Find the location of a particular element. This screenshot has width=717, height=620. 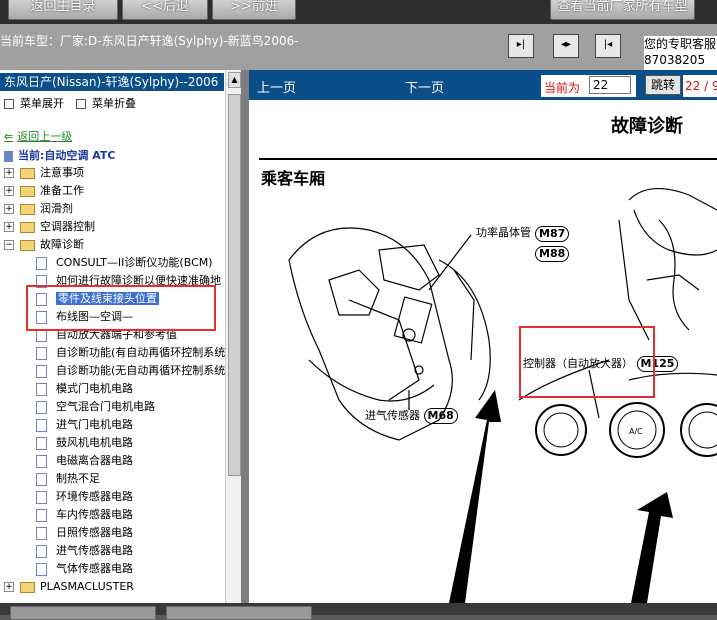

expand-menu-button: 菜单展开 is located at coordinates (34, 103).